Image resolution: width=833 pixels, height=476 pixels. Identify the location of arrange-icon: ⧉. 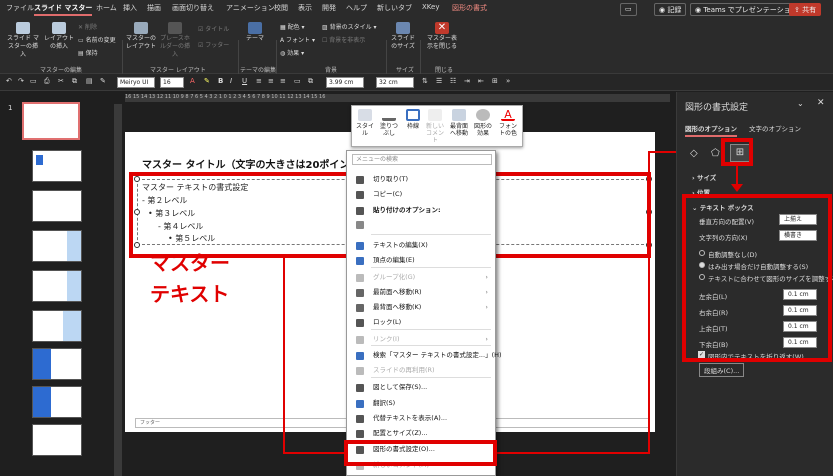
(310, 81).